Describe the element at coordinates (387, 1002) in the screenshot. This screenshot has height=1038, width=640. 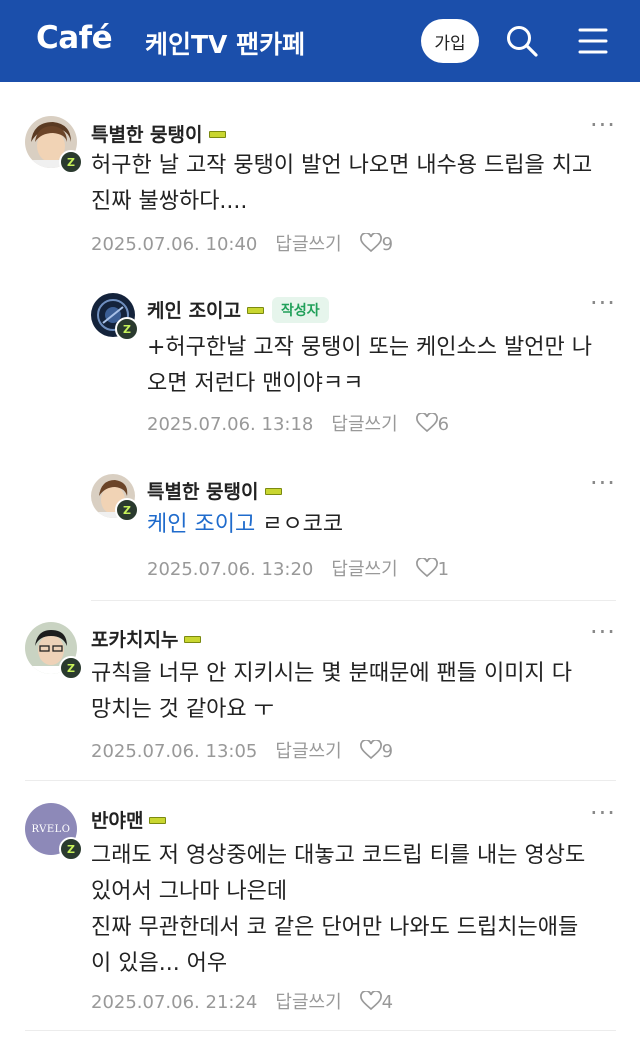
I see `like-count: 4` at that location.